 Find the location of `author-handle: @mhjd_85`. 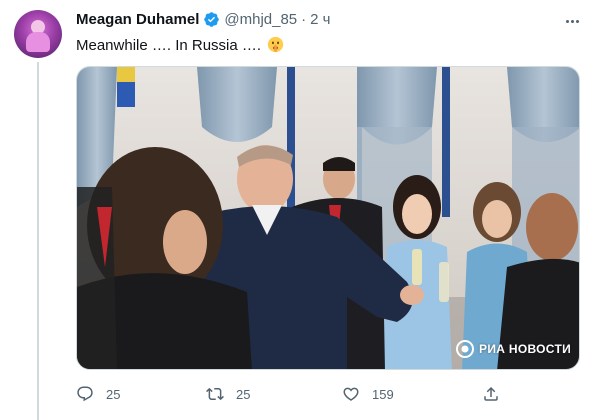

author-handle: @mhjd_85 is located at coordinates (260, 19).